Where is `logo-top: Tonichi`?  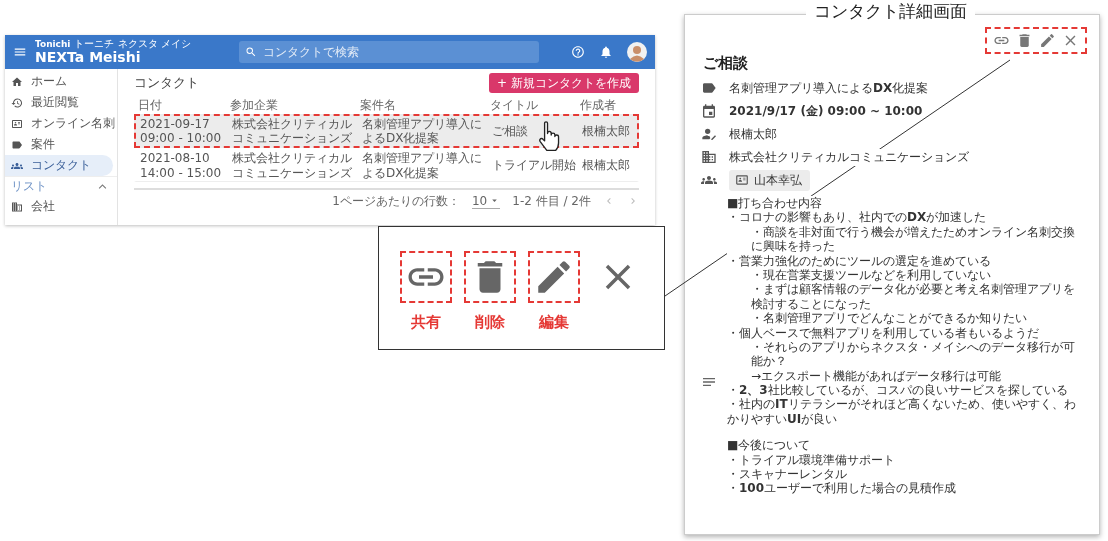
logo-top: Tonichi is located at coordinates (53, 45).